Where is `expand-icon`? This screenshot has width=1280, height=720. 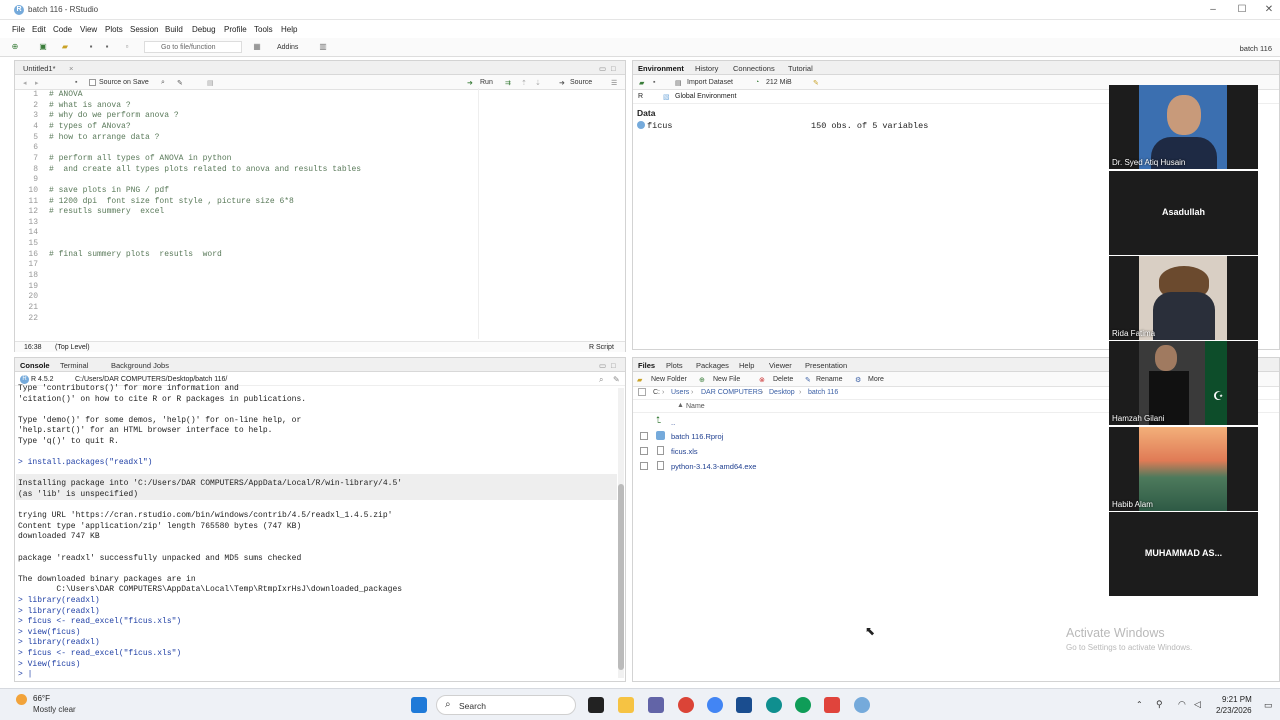 expand-icon is located at coordinates (641, 125).